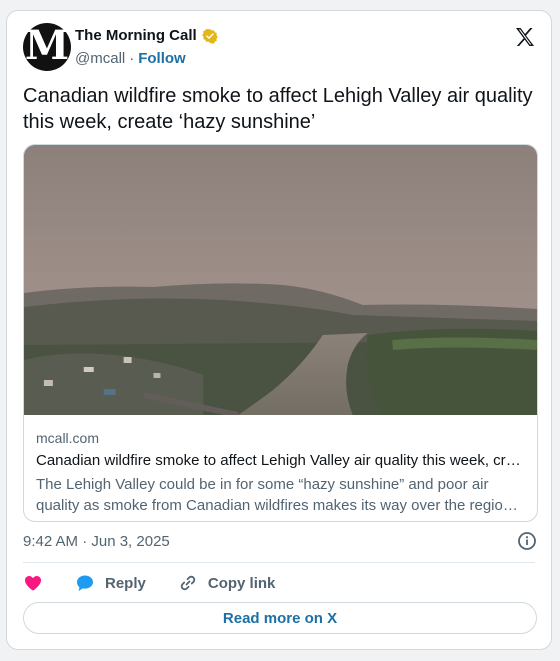 This screenshot has width=560, height=661. I want to click on avatar-letter: M, so click(47, 45).